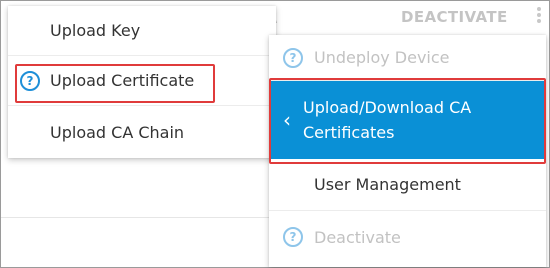  Describe the element at coordinates (142, 31) in the screenshot. I see `menu-item-upload-key: Upload Key` at that location.